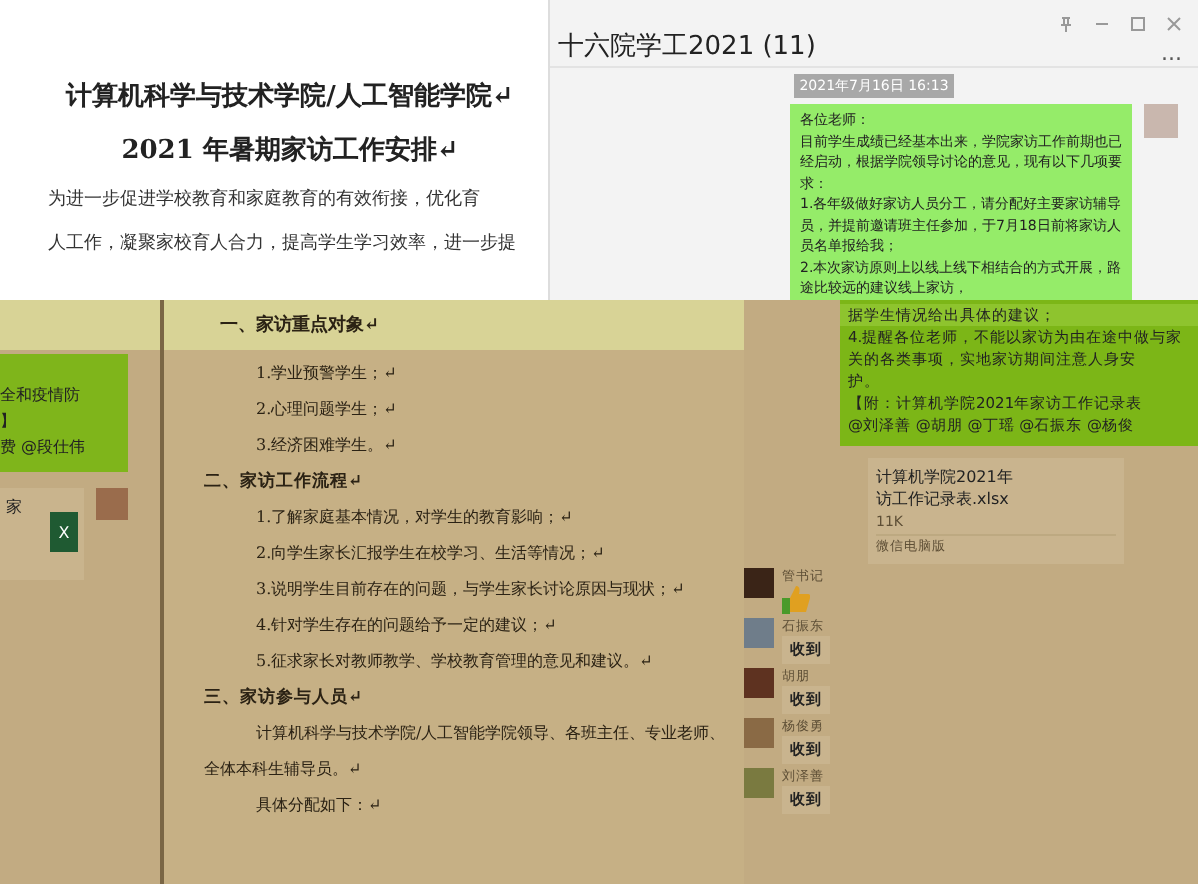  I want to click on list-item: 具体分配如下：↵, so click(319, 806).